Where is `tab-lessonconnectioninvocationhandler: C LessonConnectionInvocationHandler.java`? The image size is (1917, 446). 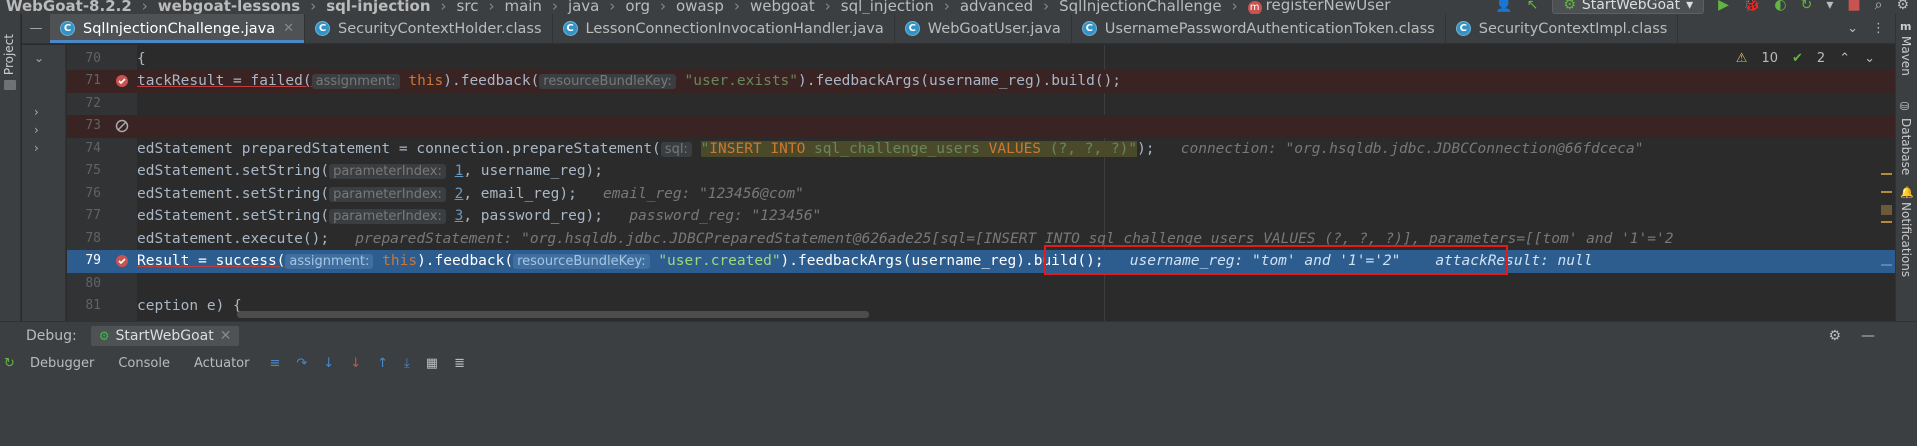
tab-lessonconnectioninvocationhandler: C LessonConnectionInvocationHandler.java is located at coordinates (724, 28).